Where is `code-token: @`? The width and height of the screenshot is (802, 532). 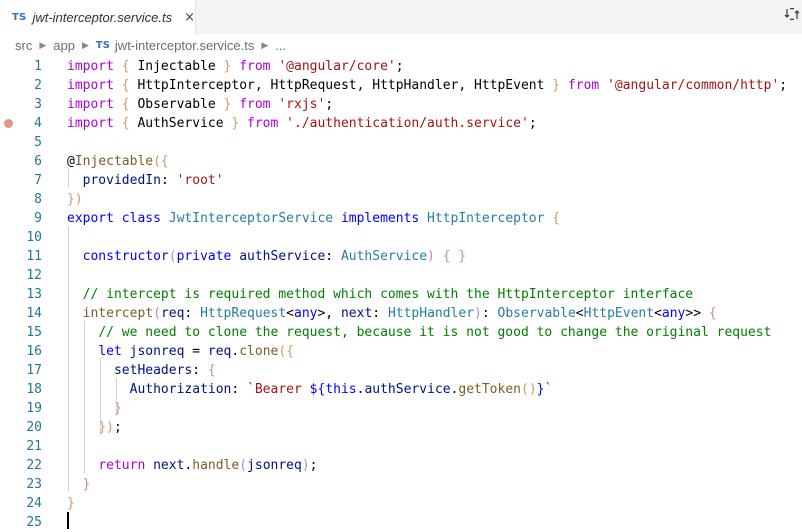
code-token: @ is located at coordinates (71, 161).